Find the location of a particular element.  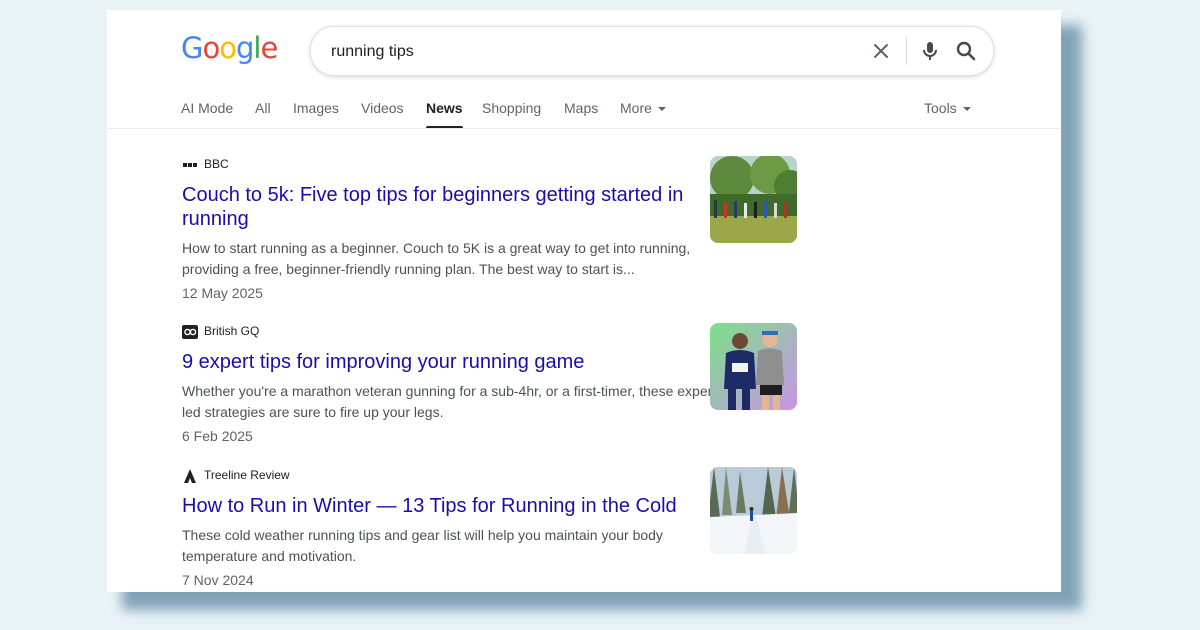

result-source: BBC is located at coordinates (452, 165).